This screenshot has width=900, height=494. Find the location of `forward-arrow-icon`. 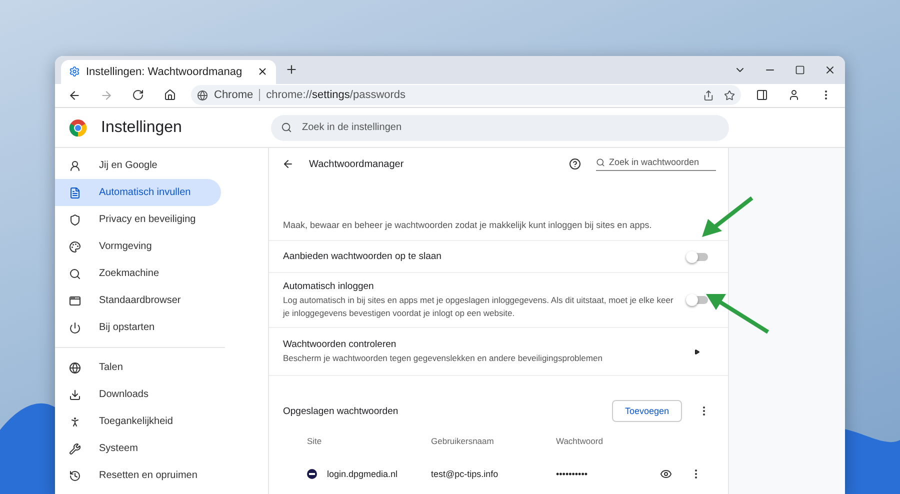

forward-arrow-icon is located at coordinates (106, 95).